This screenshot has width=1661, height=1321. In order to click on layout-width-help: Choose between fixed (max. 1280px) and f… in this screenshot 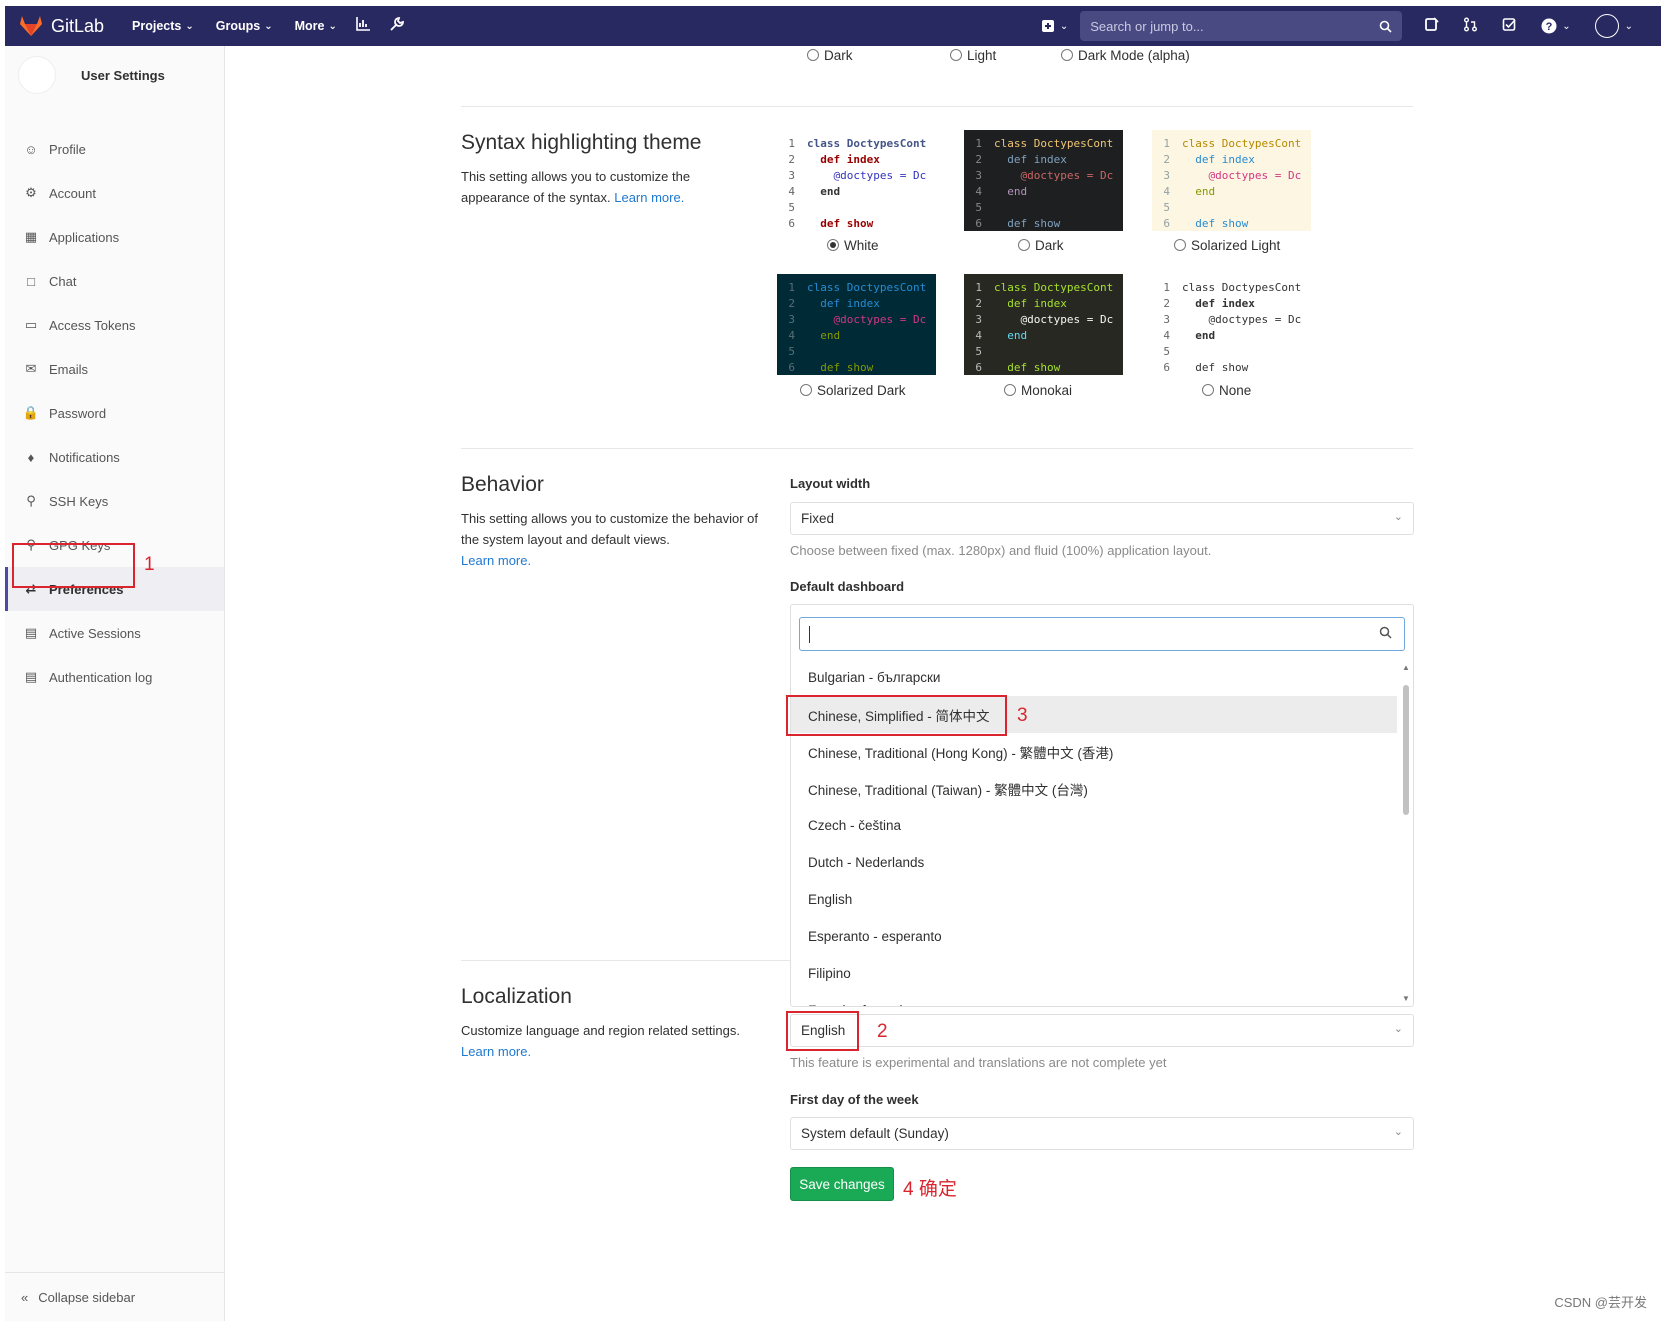, I will do `click(1001, 550)`.